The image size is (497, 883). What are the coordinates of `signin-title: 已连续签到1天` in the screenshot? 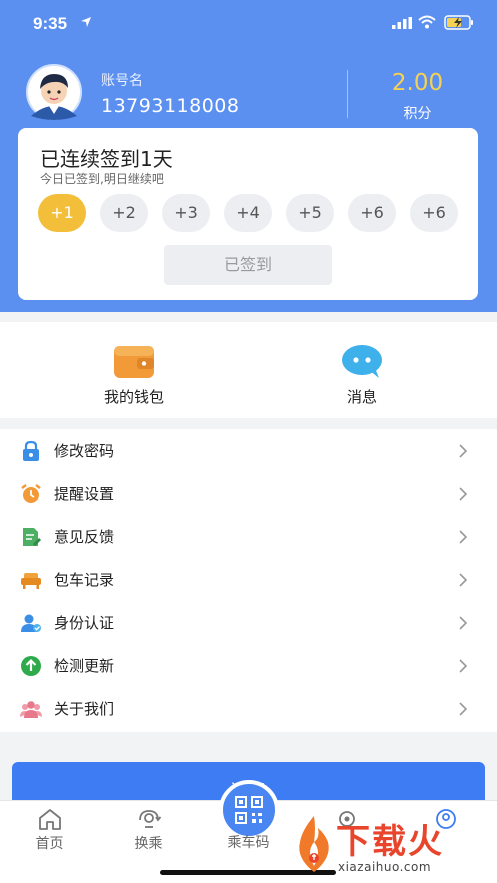 It's located at (106, 159).